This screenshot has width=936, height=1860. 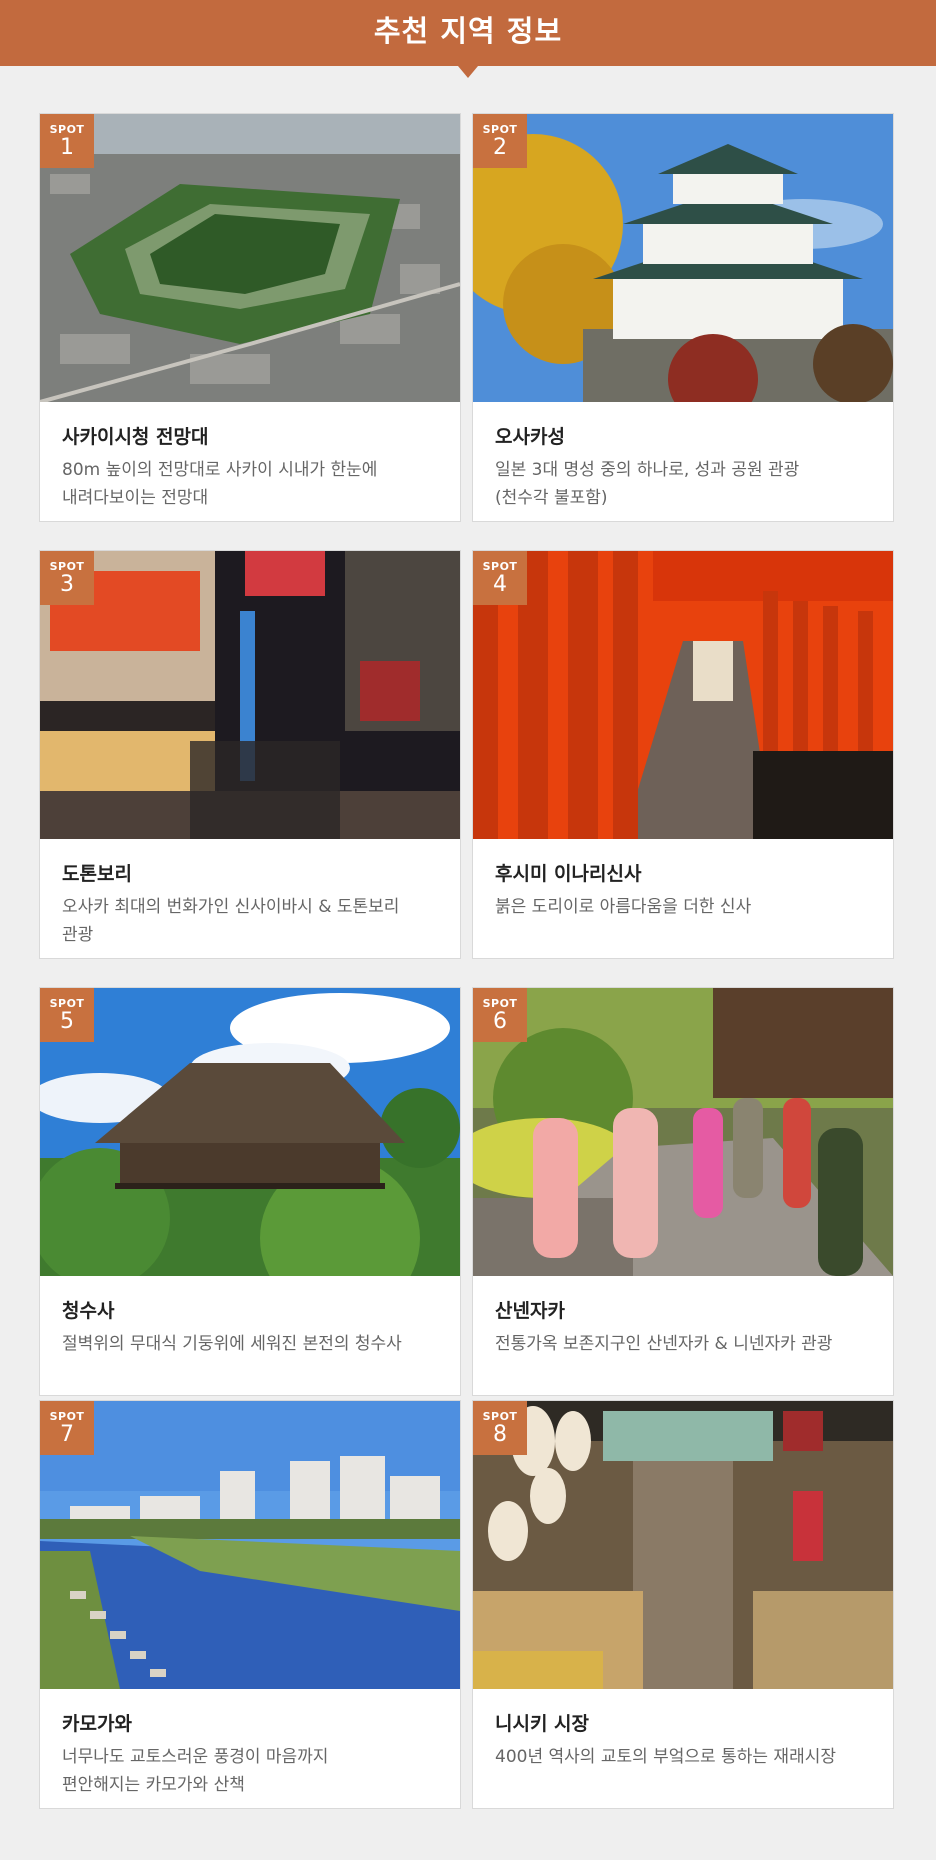 I want to click on spot-name-3: 도톤보리, so click(x=97, y=874).